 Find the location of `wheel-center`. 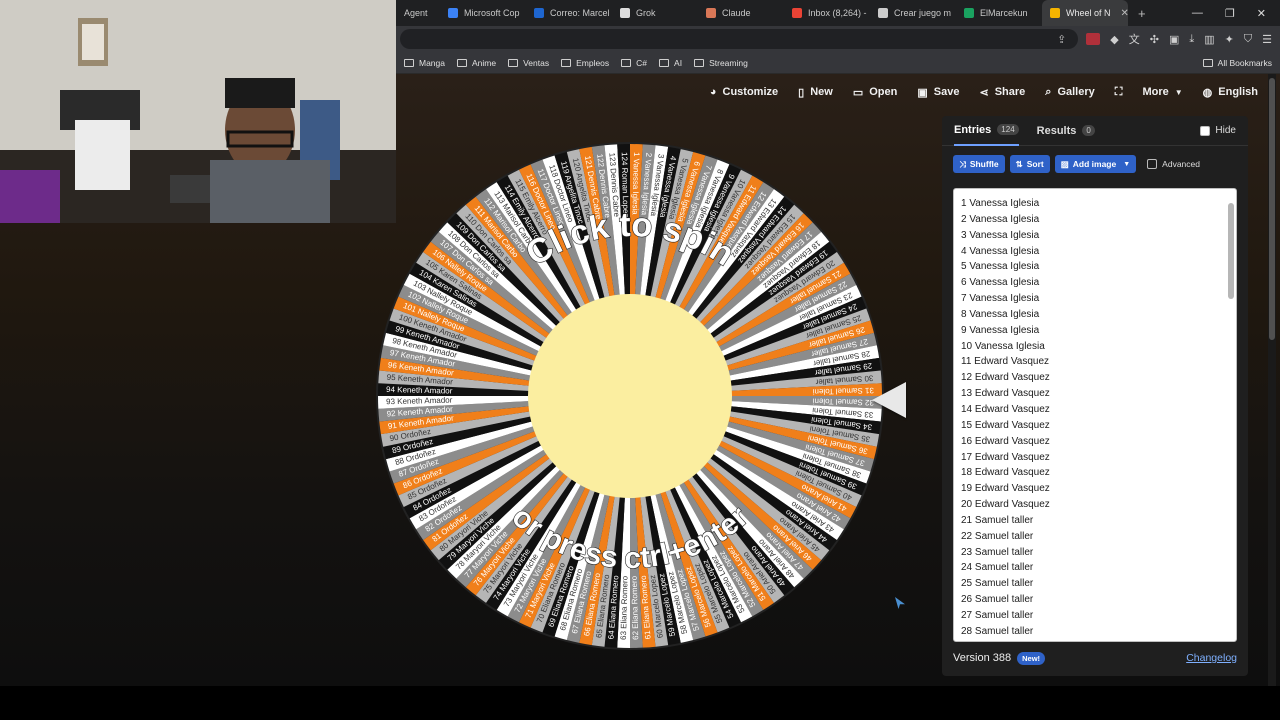

wheel-center is located at coordinates (630, 396).